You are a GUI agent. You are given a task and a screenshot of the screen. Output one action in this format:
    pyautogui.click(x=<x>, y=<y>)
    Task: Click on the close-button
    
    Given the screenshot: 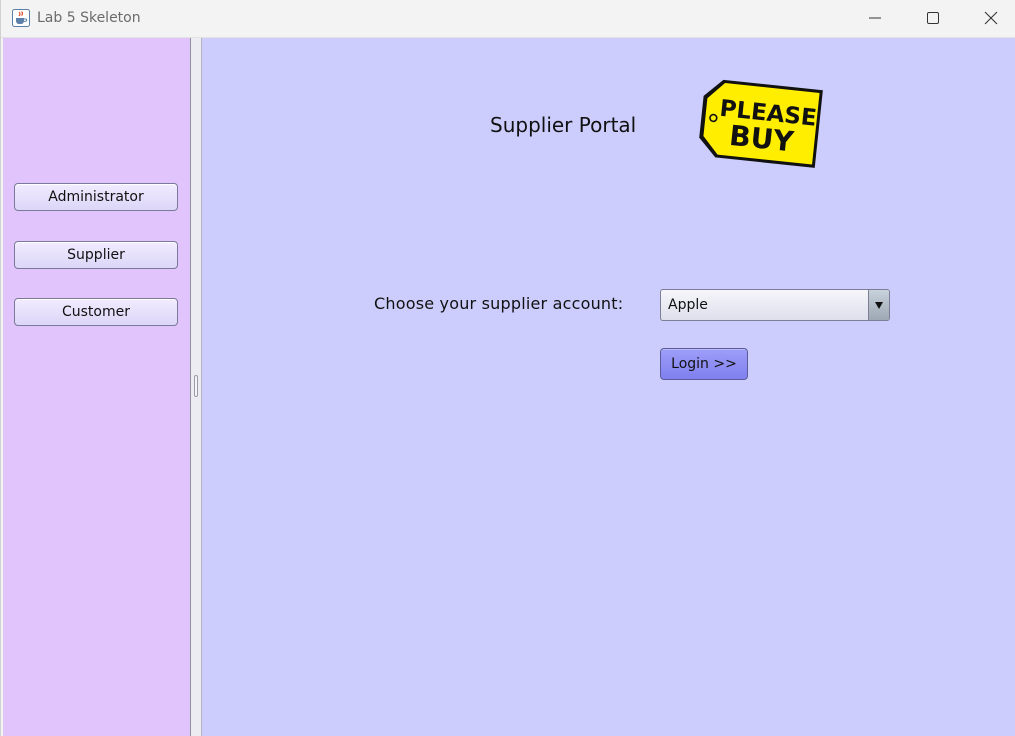 What is the action you would take?
    pyautogui.click(x=988, y=18)
    